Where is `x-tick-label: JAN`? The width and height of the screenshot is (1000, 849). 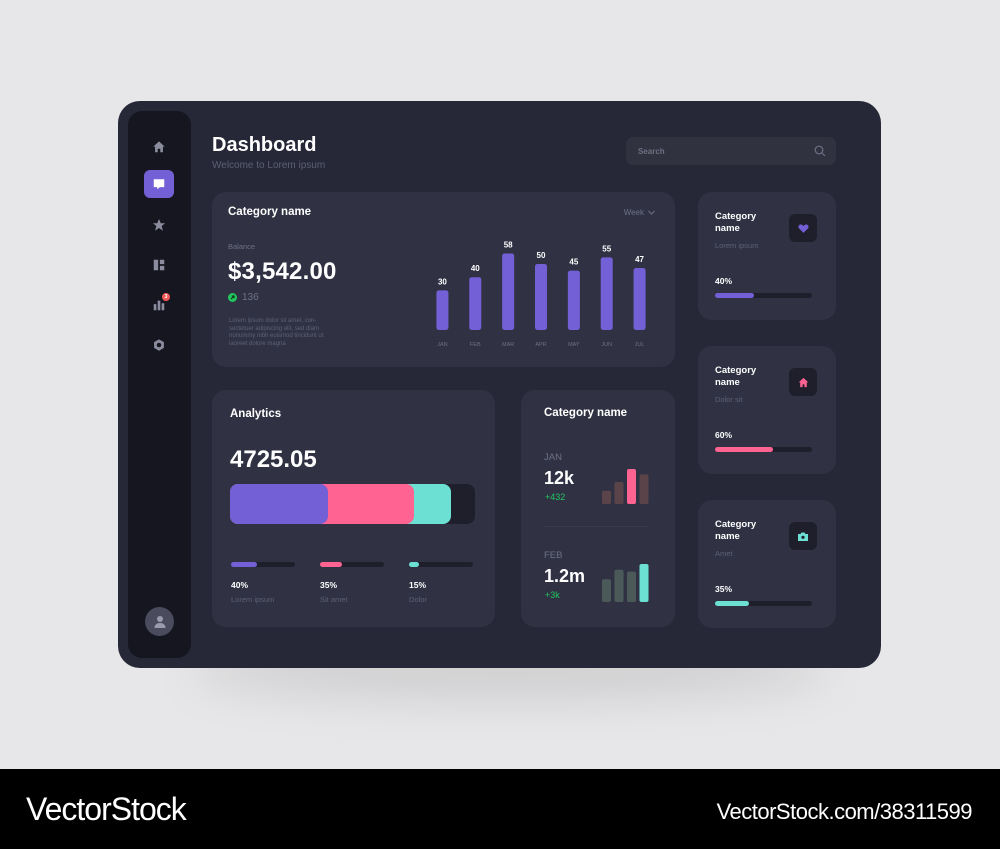
x-tick-label: JAN is located at coordinates (442, 345).